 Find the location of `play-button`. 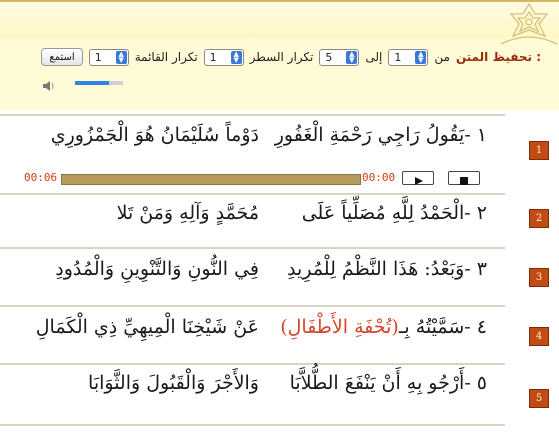

play-button is located at coordinates (418, 178).